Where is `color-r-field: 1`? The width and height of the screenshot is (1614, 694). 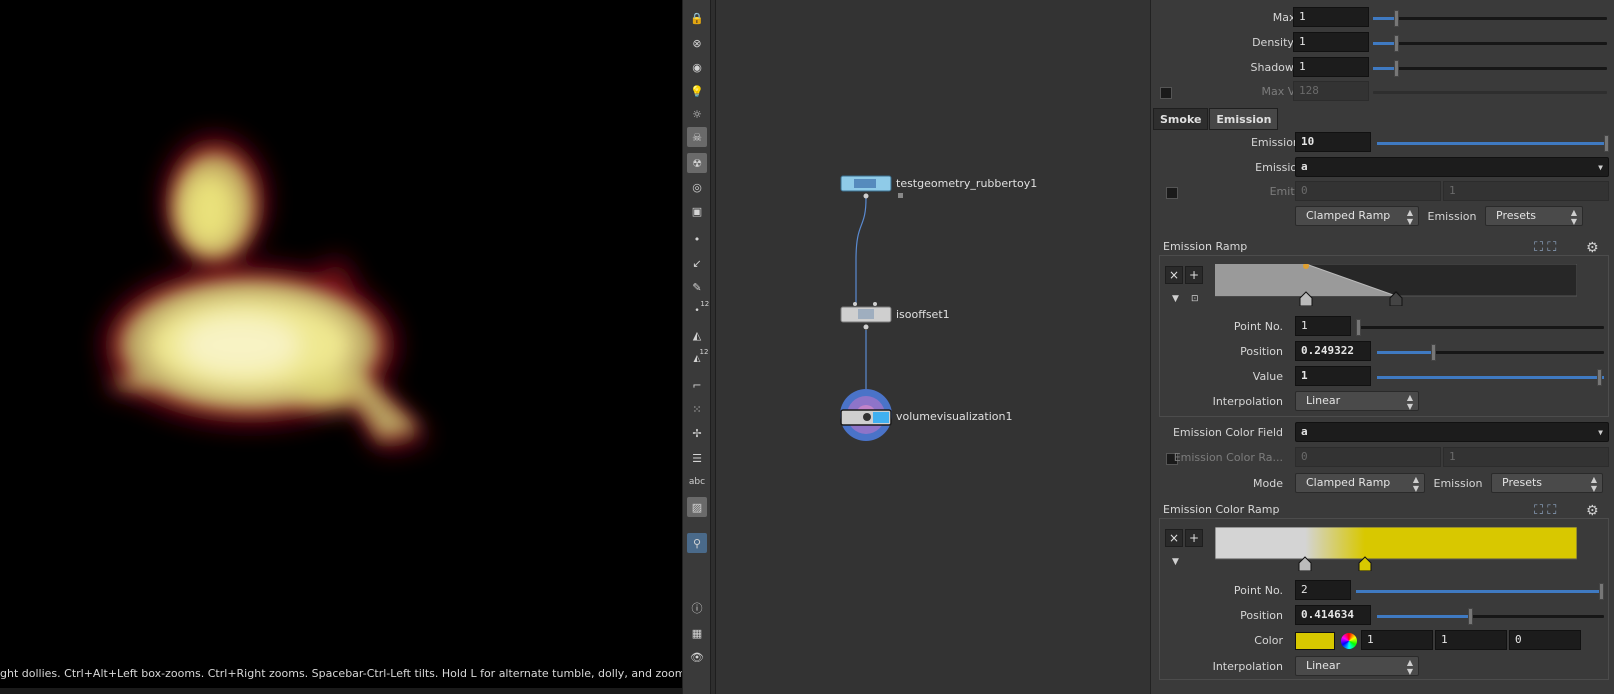
color-r-field: 1 is located at coordinates (1397, 640).